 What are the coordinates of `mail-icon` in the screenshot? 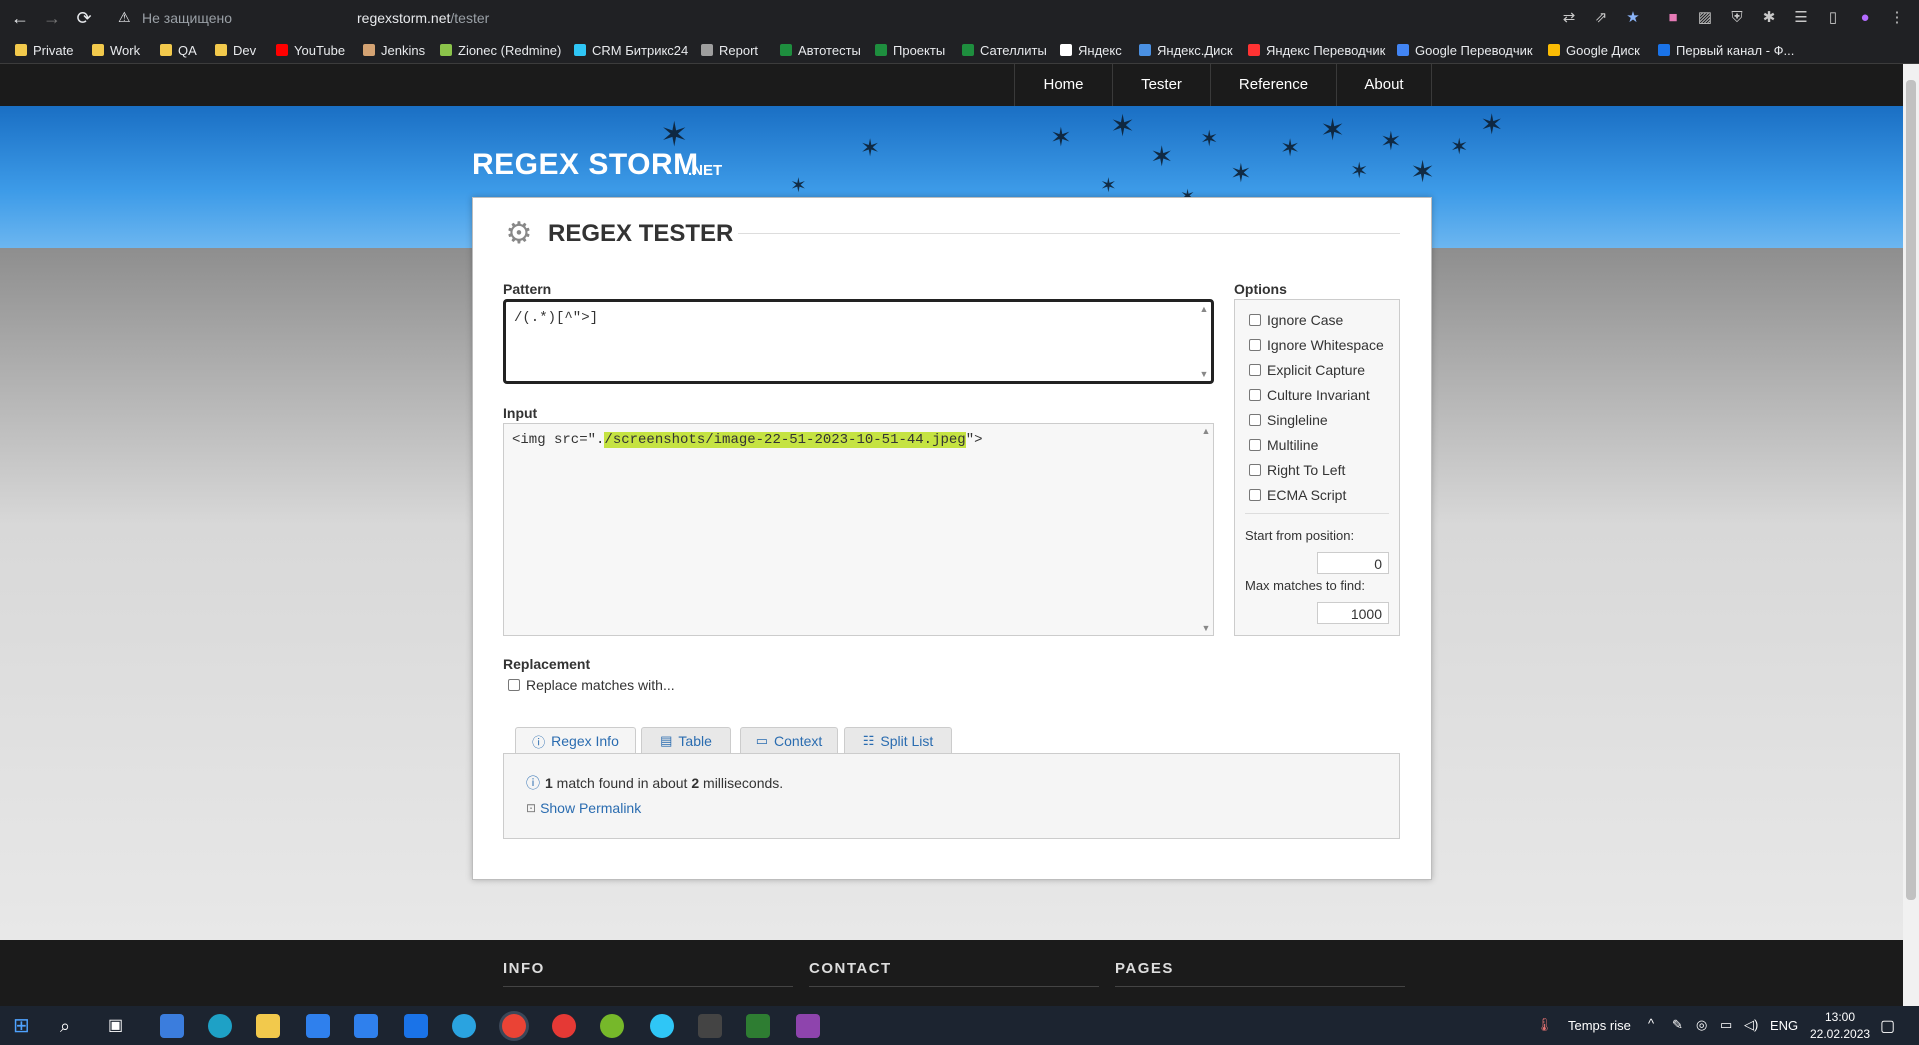 It's located at (416, 1026).